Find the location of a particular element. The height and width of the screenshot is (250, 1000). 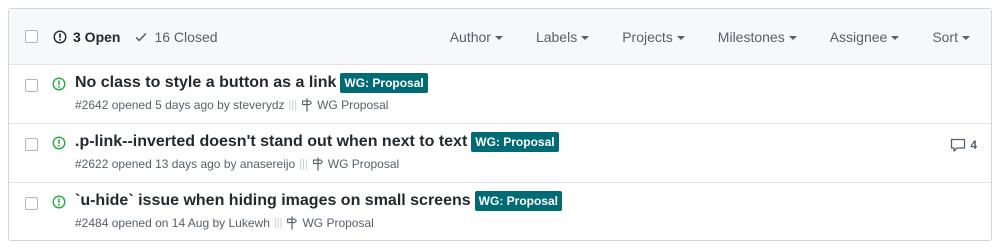

milestones-filter: Milestones is located at coordinates (757, 37).